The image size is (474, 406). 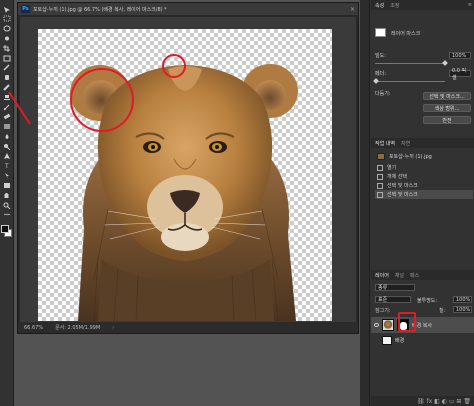 I want to click on brush-tool-icon, so click(x=7, y=87).